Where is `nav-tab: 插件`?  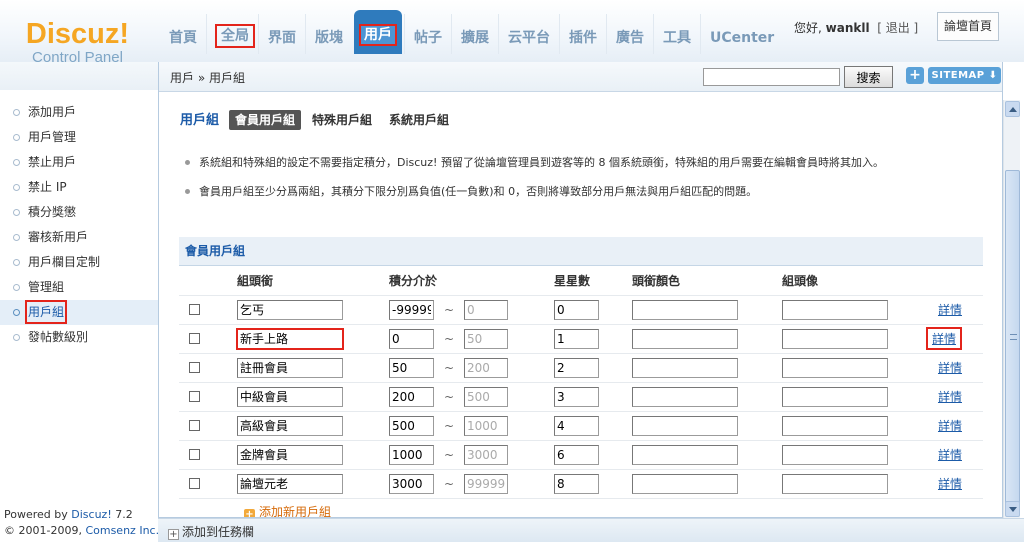
nav-tab: 插件 is located at coordinates (582, 34).